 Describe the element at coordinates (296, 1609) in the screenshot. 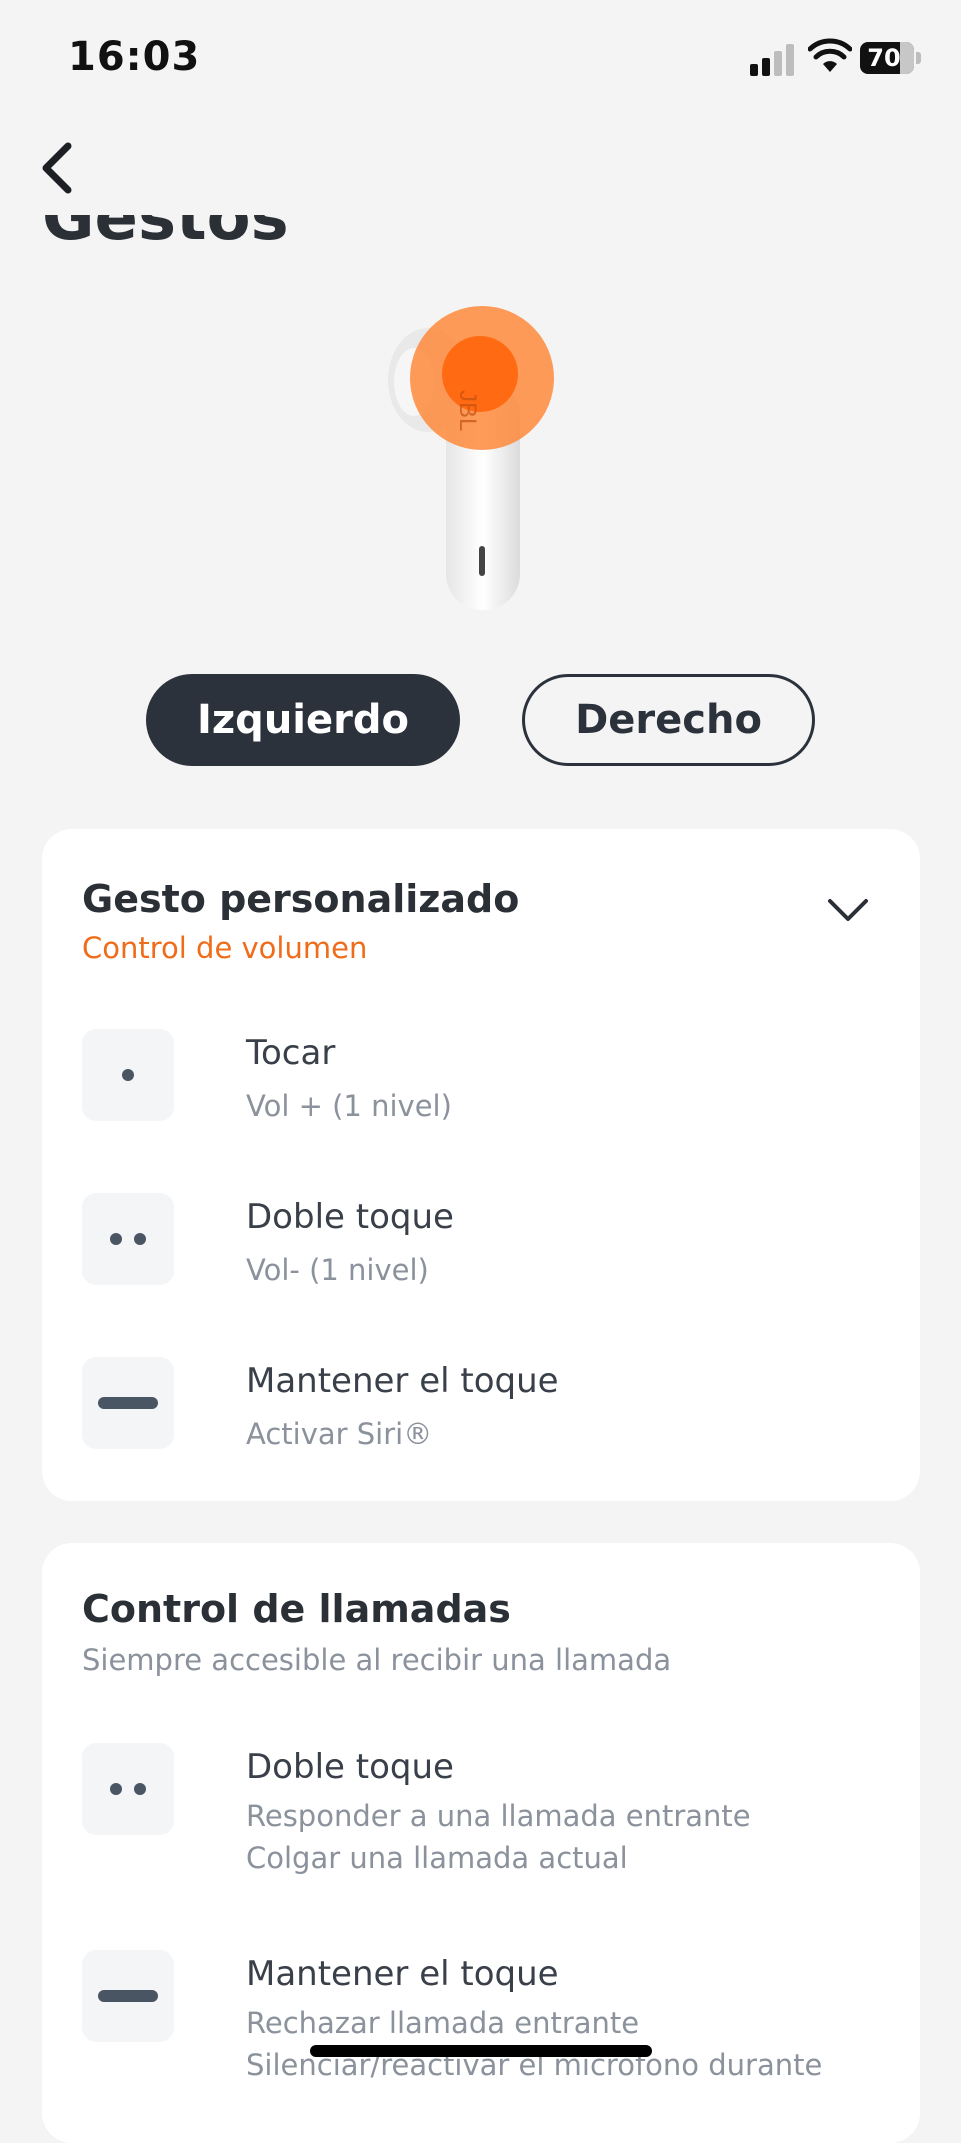

I see `call-control-title: Control de llamadas` at that location.